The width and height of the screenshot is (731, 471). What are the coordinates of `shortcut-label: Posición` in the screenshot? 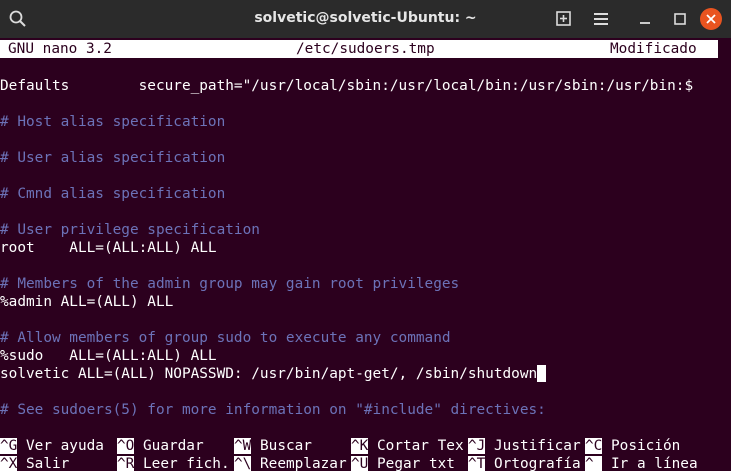 It's located at (641, 446).